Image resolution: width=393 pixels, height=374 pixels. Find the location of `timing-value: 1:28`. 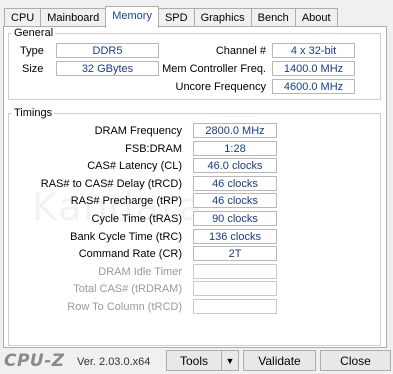

timing-value: 1:28 is located at coordinates (235, 148).